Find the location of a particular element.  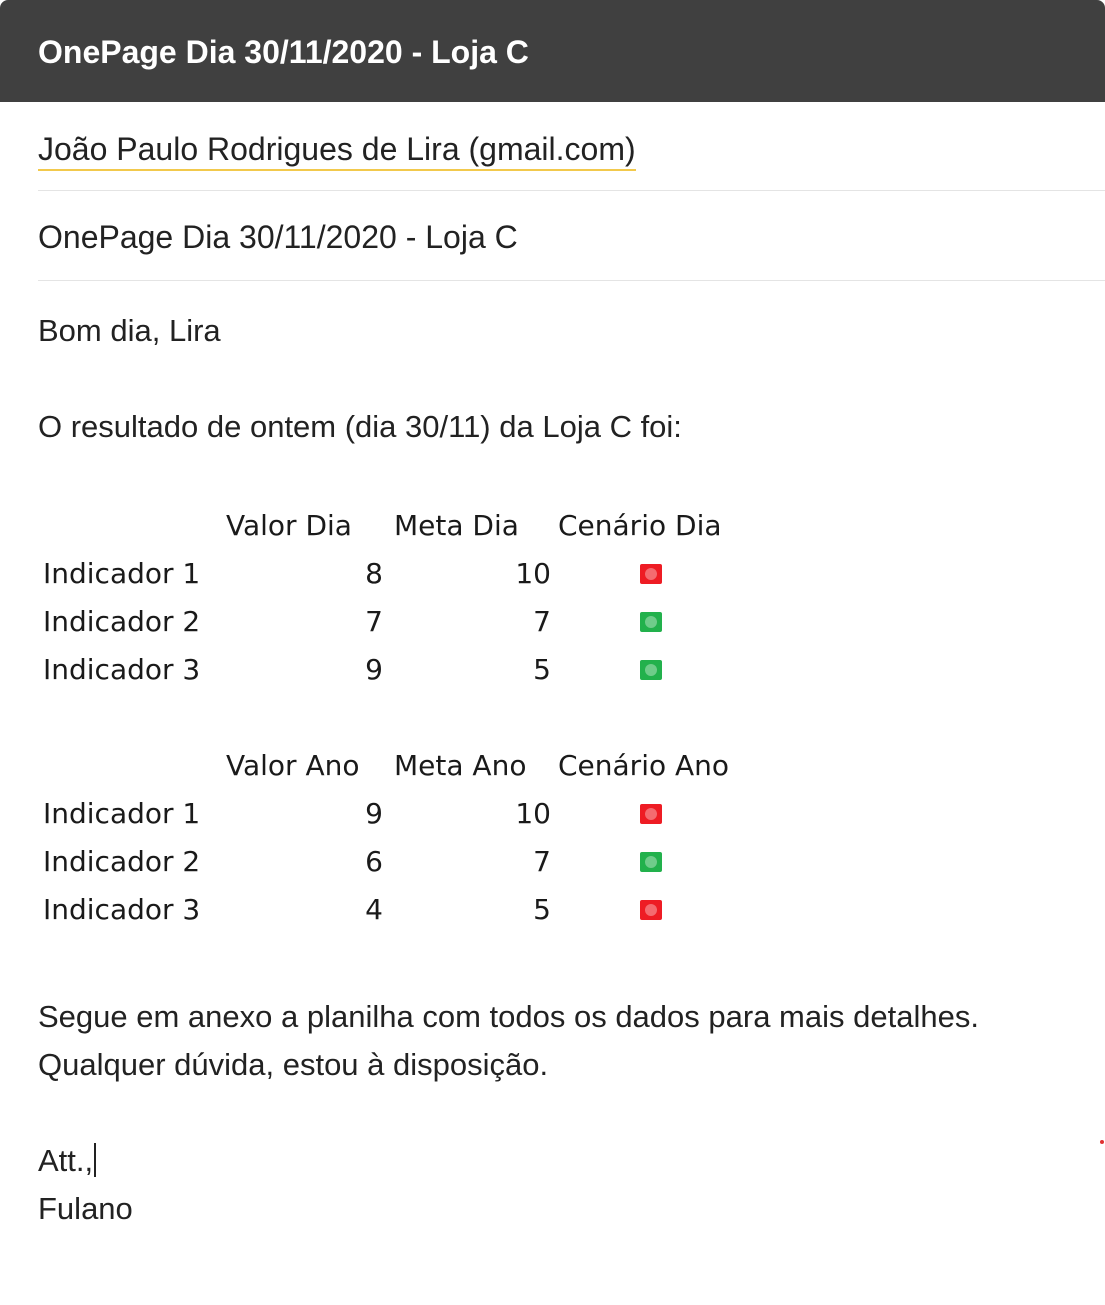

compose-window-title: OnePage Dia 30/11/2020 - Loja C is located at coordinates (283, 52).